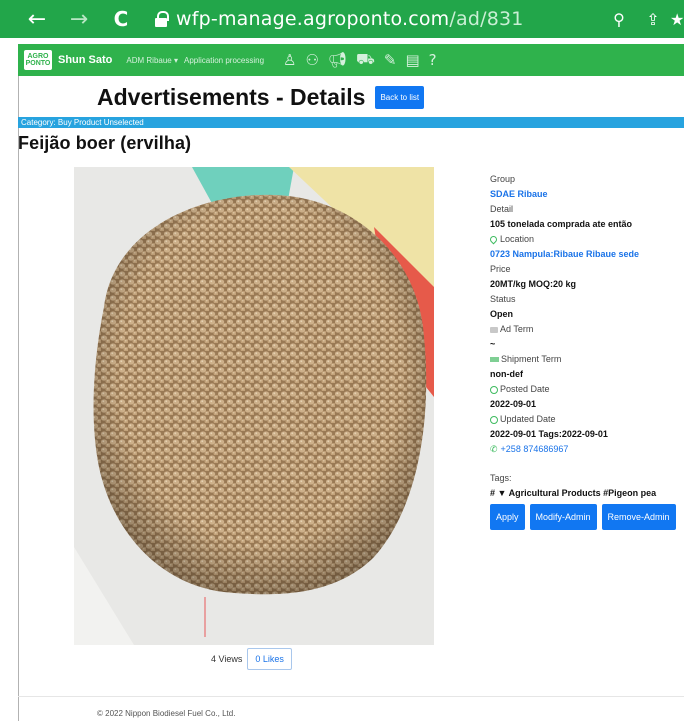 The image size is (684, 721). What do you see at coordinates (507, 517) in the screenshot?
I see `apply-button: Apply` at bounding box center [507, 517].